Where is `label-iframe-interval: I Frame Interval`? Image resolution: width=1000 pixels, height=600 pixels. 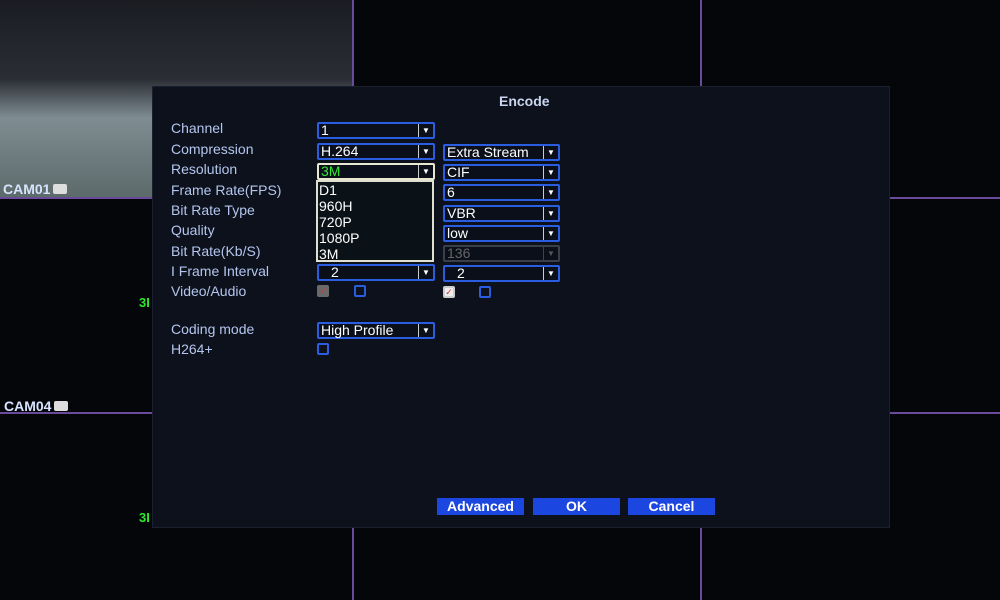 label-iframe-interval: I Frame Interval is located at coordinates (220, 271).